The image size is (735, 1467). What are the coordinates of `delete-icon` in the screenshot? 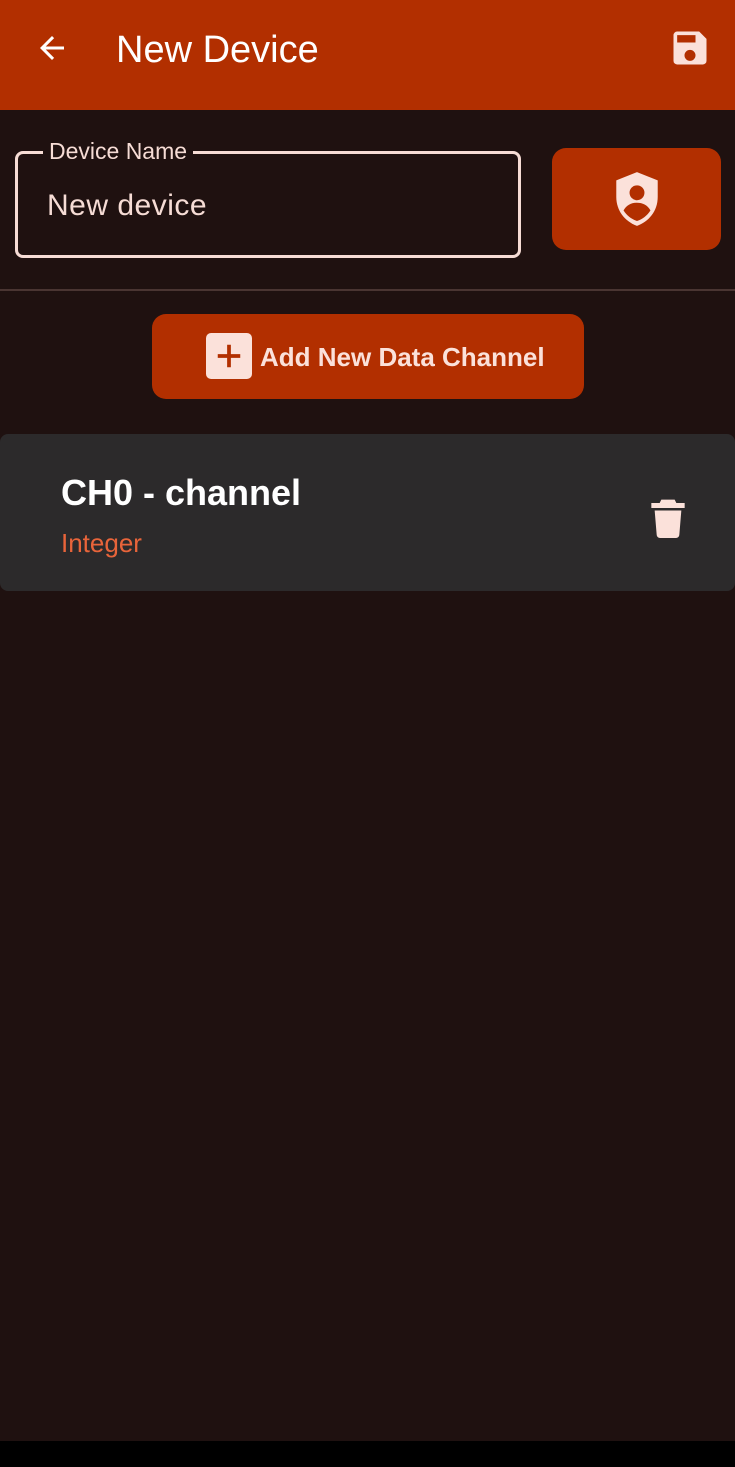 It's located at (668, 518).